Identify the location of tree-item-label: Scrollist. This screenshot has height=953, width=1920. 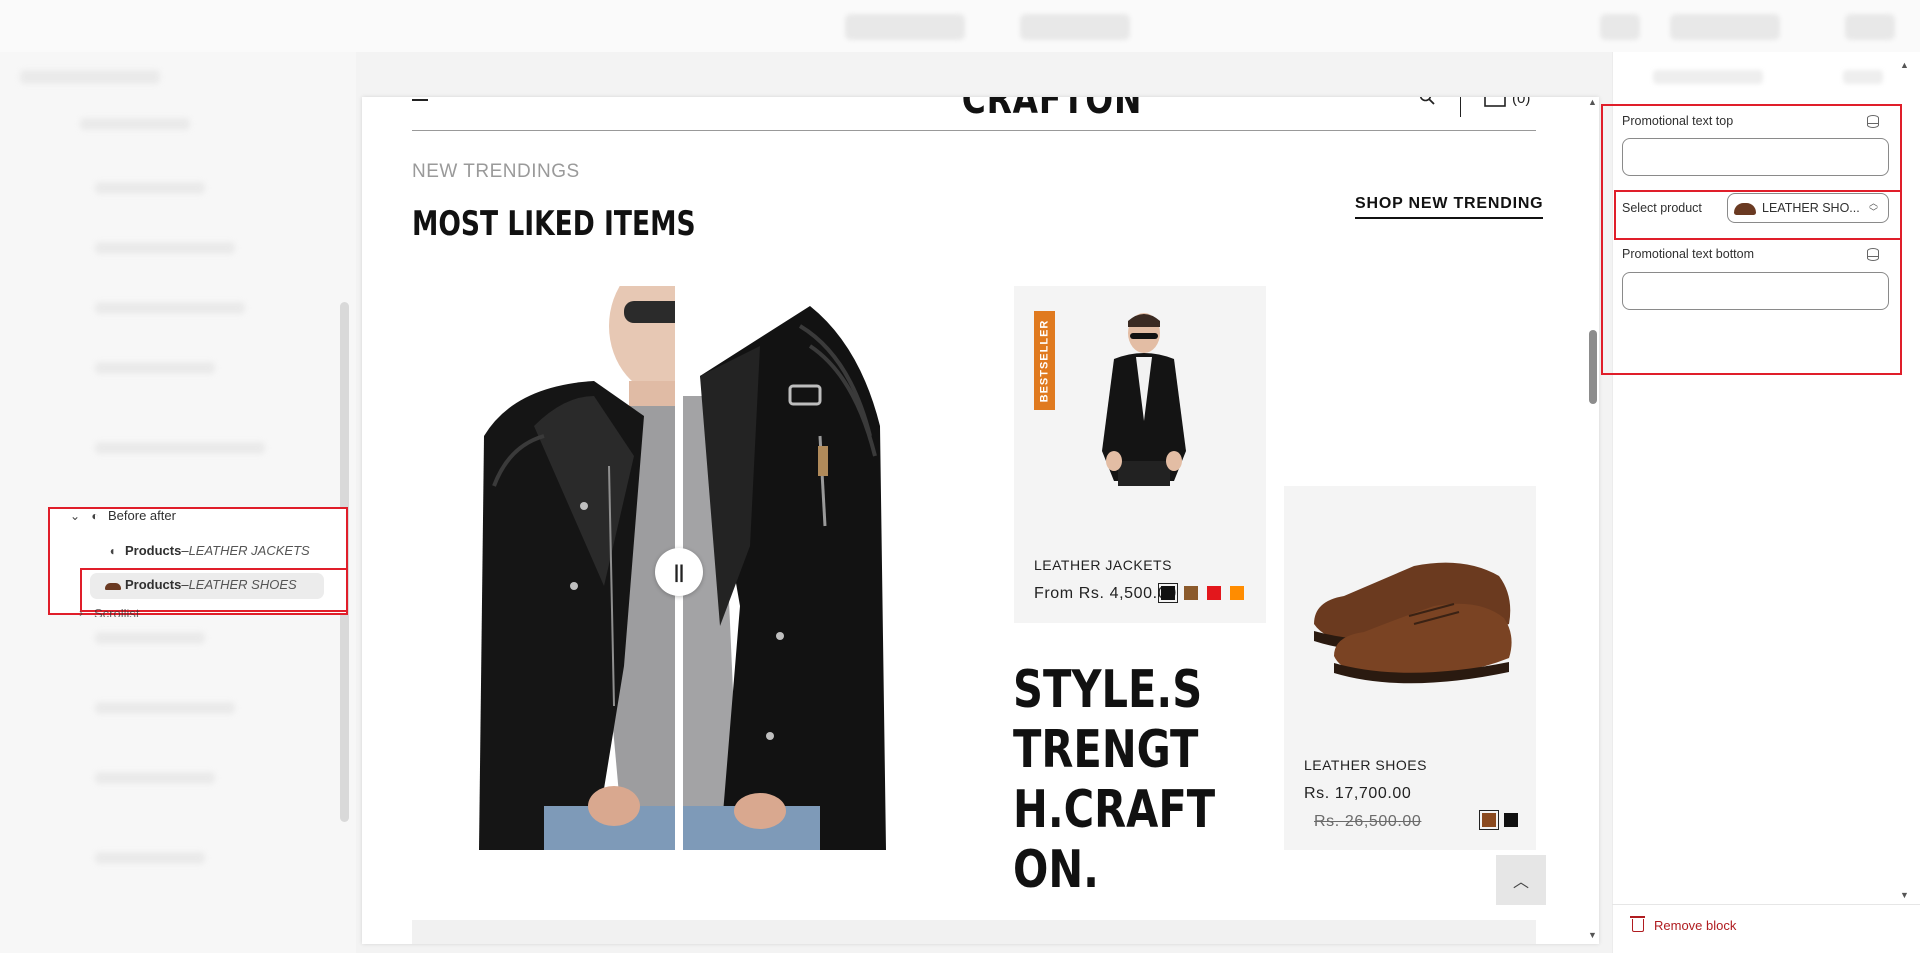
(117, 613).